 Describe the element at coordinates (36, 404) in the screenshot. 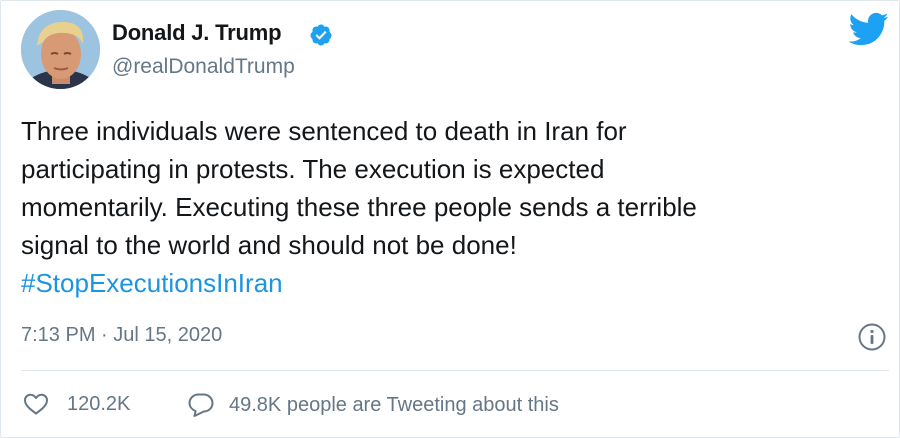

I see `heart-icon` at that location.